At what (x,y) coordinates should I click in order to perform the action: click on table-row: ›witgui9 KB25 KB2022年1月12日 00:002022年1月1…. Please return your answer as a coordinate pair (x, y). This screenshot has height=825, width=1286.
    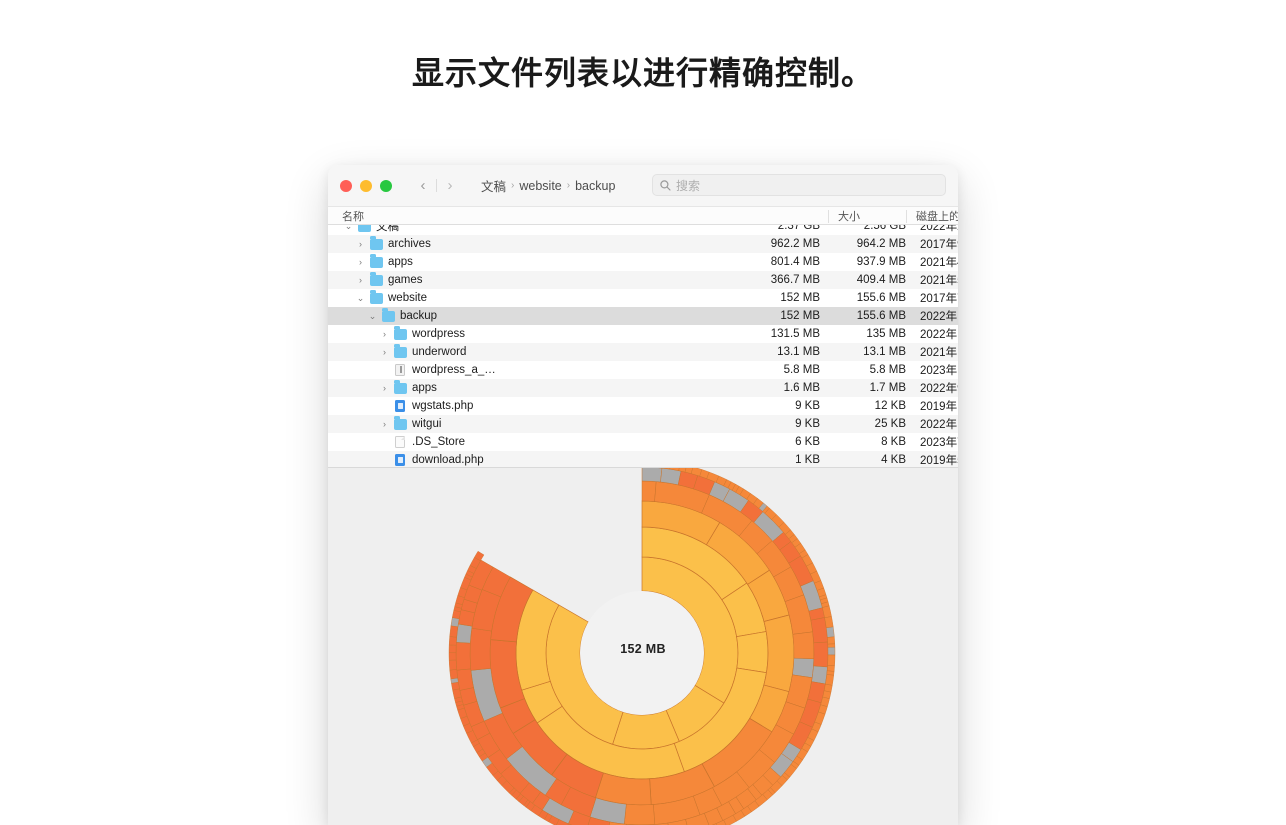
    Looking at the image, I should click on (643, 424).